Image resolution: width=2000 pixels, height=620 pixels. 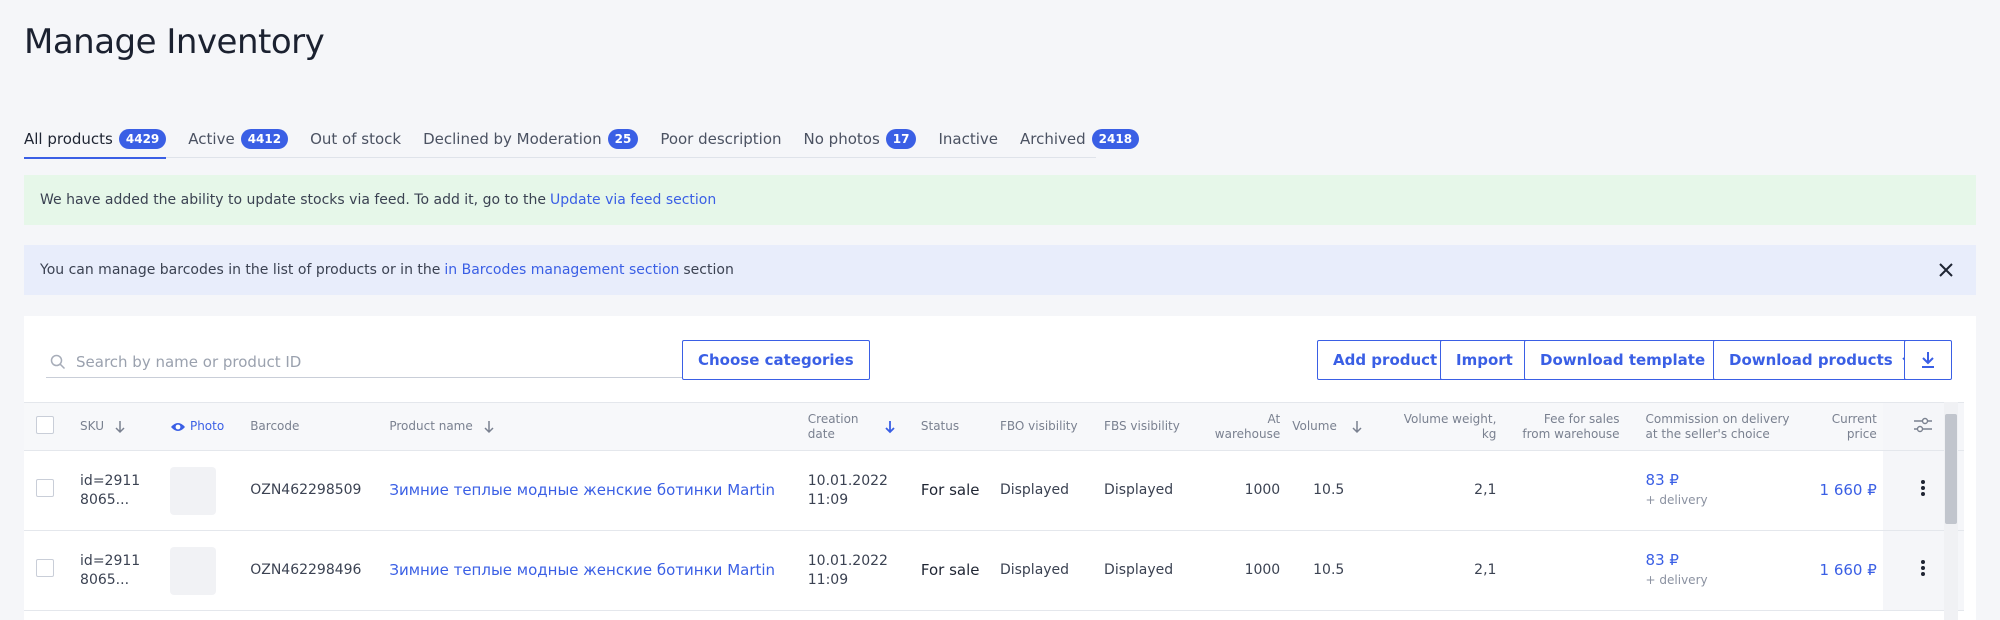 I want to click on tab-out-of-stock: Out of stock, so click(x=355, y=139).